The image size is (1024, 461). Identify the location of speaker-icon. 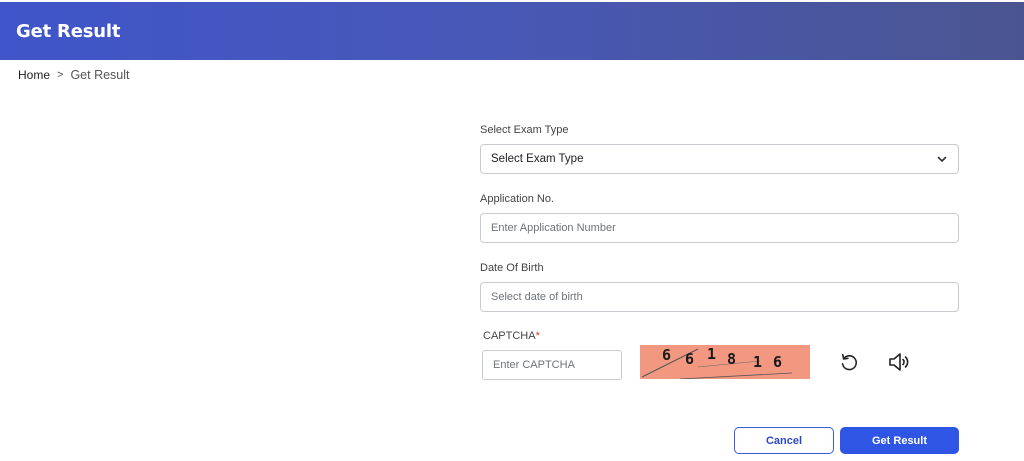
(899, 362).